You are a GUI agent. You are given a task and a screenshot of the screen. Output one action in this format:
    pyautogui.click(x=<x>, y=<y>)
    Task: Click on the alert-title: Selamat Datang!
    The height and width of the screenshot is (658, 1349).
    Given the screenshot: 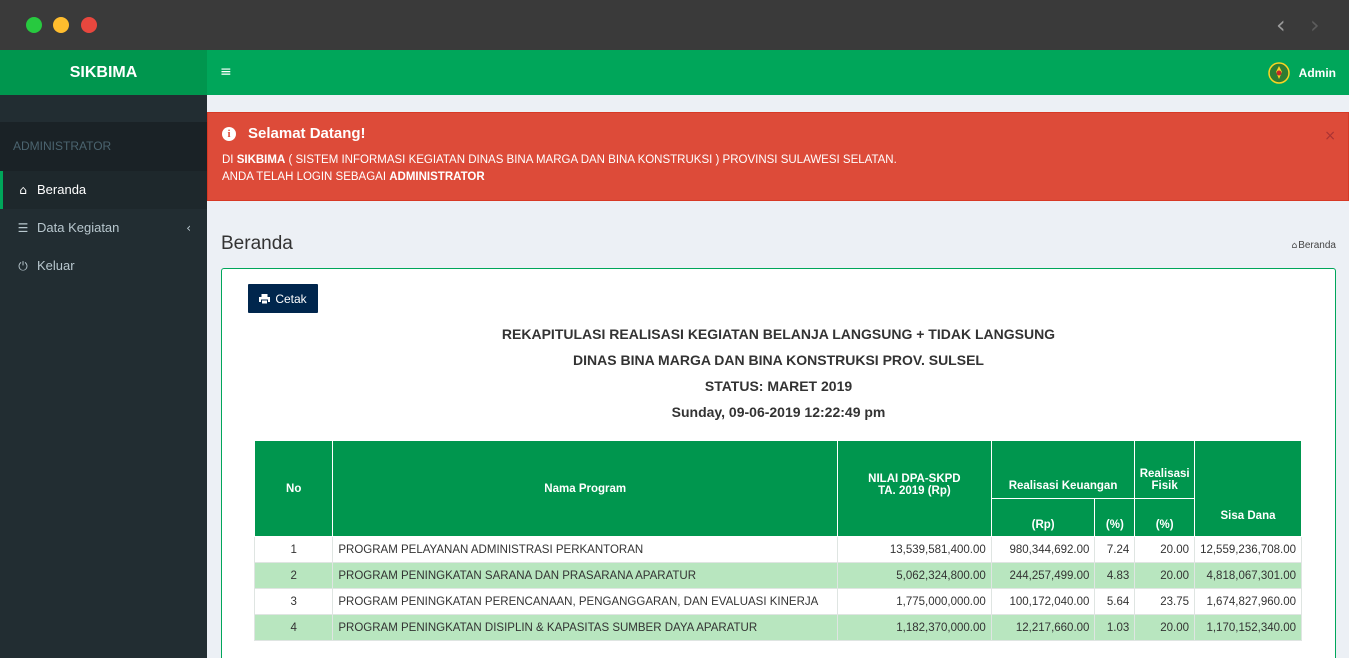 What is the action you would take?
    pyautogui.click(x=307, y=133)
    